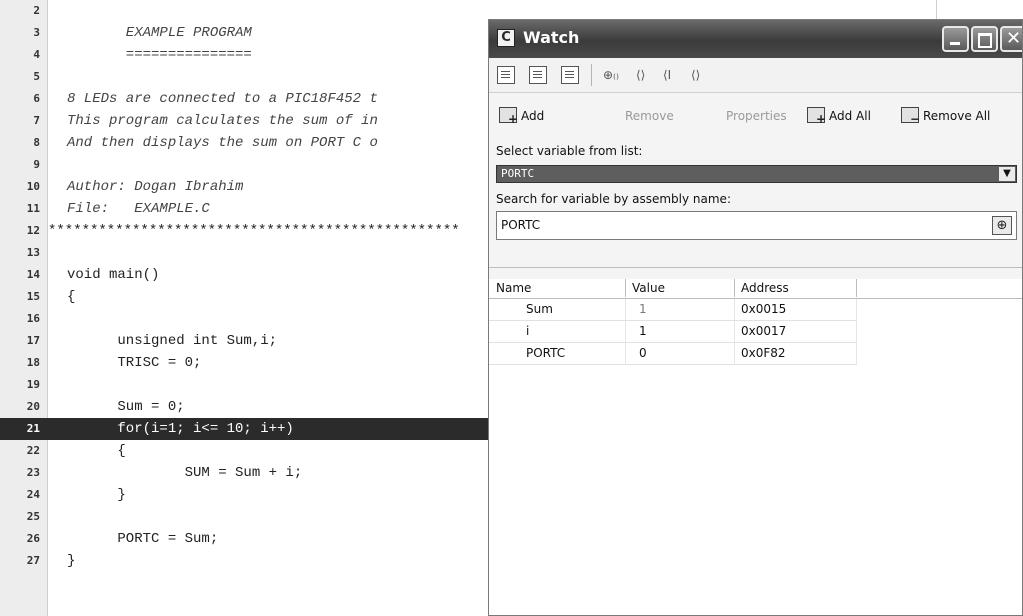  I want to click on watch-titlebar: C Watch, so click(755, 39).